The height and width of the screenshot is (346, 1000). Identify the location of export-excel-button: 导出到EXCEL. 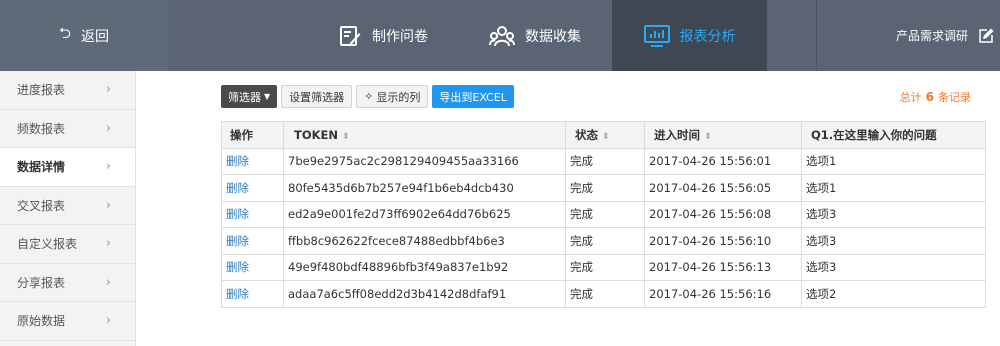
(473, 96).